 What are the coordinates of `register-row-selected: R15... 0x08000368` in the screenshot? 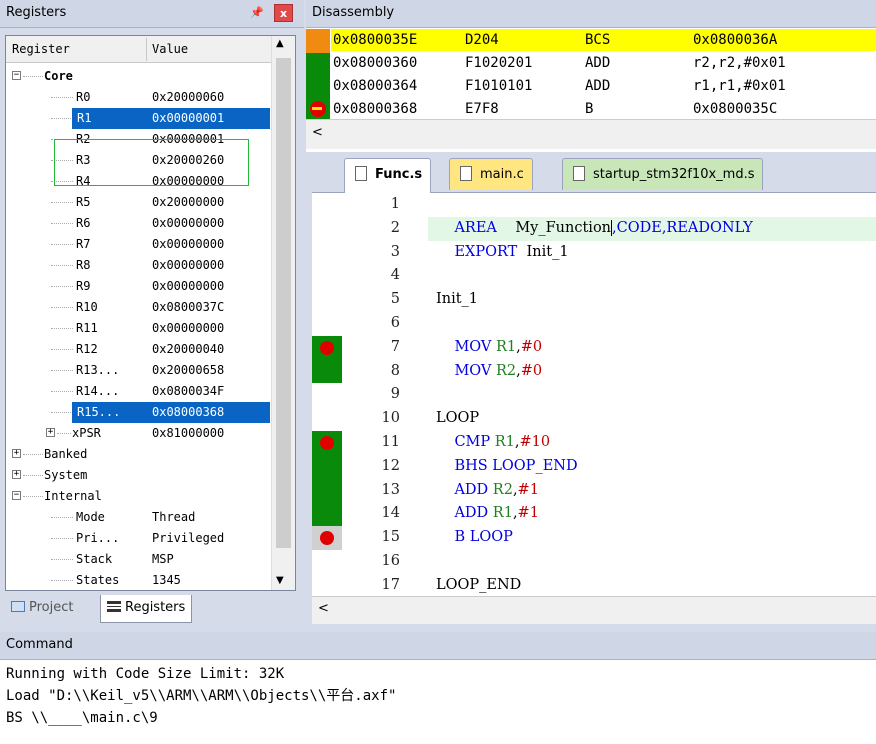 It's located at (138, 412).